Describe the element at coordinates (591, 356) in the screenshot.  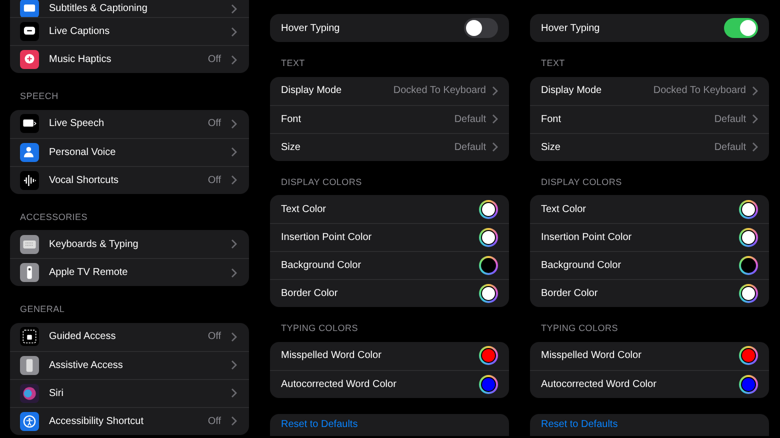
I see `row-label: Misspelled Word Color` at that location.